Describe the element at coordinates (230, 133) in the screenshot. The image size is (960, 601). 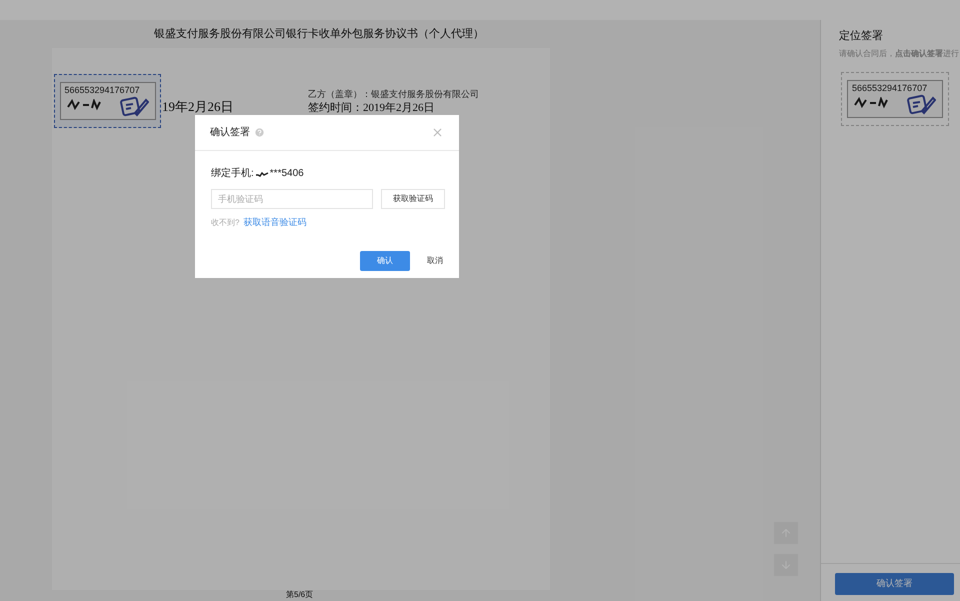
I see `dialog-title: 确认签署` at that location.